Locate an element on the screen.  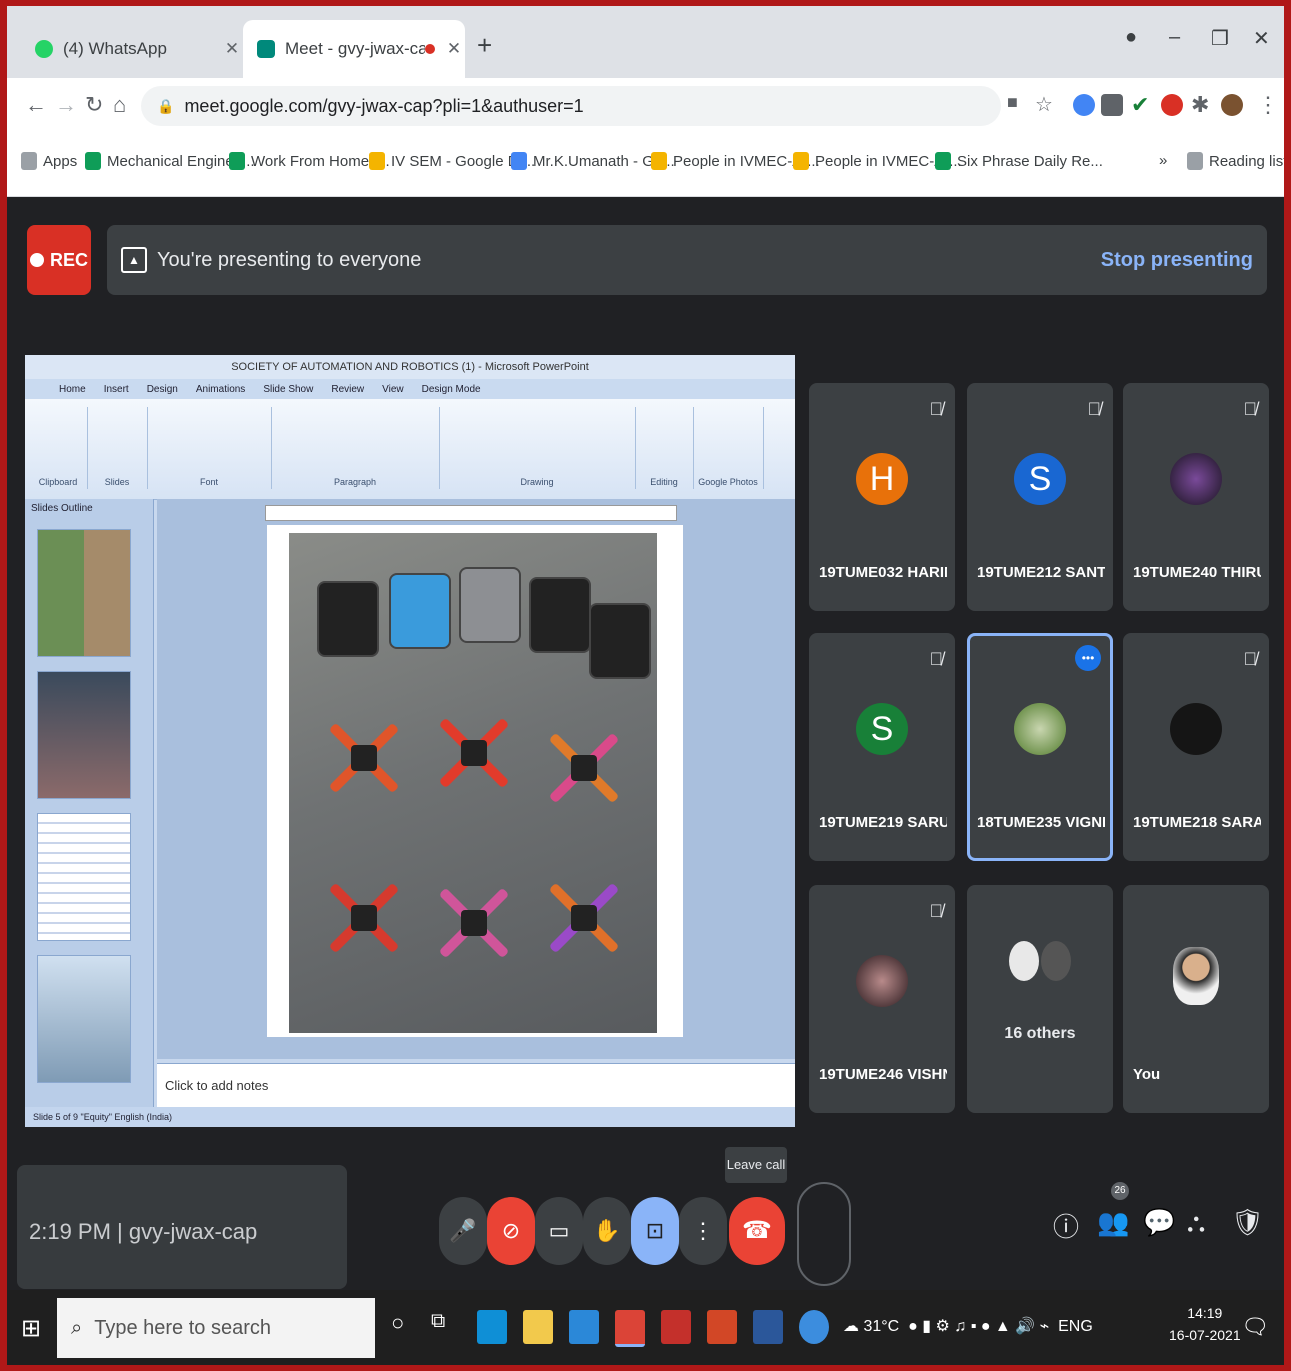
mail-icon is located at coordinates (584, 1327).